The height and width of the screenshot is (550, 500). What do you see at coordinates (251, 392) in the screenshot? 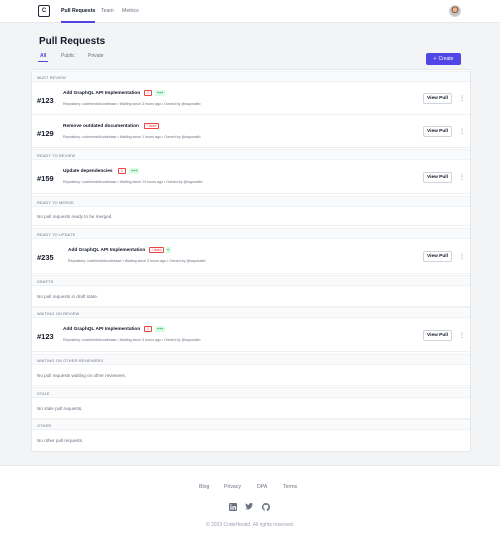
I see `section-stale: STALE` at bounding box center [251, 392].